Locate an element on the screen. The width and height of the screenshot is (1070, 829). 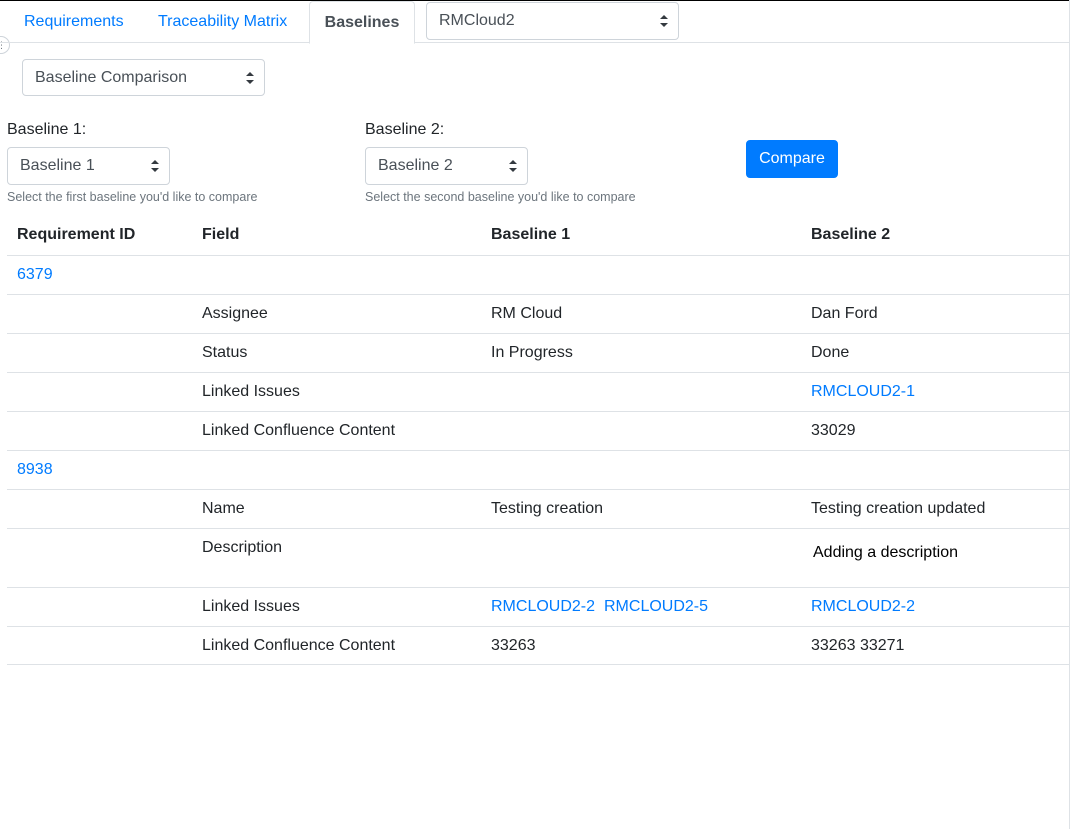
table-row: Assignee RM Cloud Dan Ford is located at coordinates (538, 313).